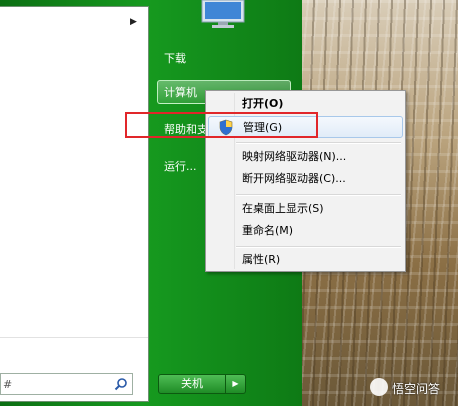 This screenshot has width=458, height=406. What do you see at coordinates (305, 260) in the screenshot?
I see `menu-item-properties: 属性(R)` at bounding box center [305, 260].